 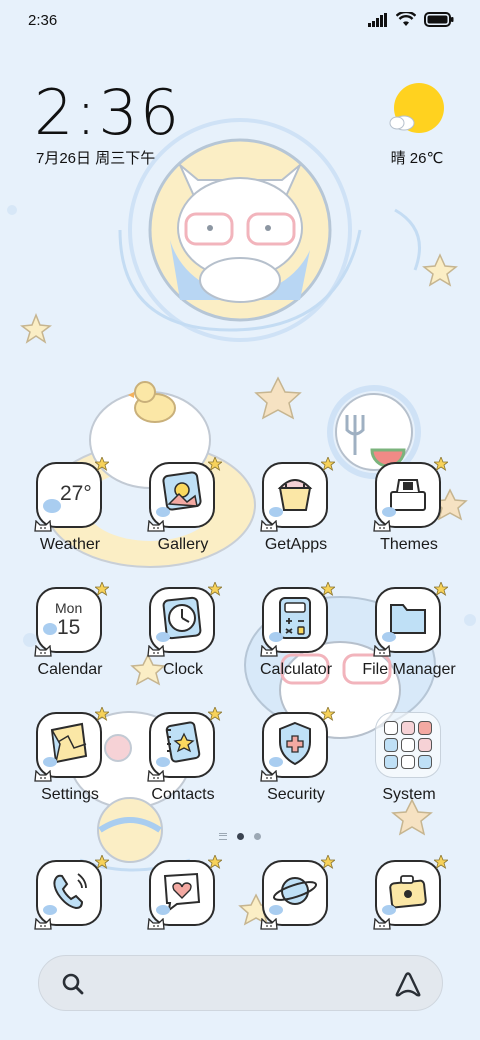 I want to click on folder-icon, so click(x=408, y=620).